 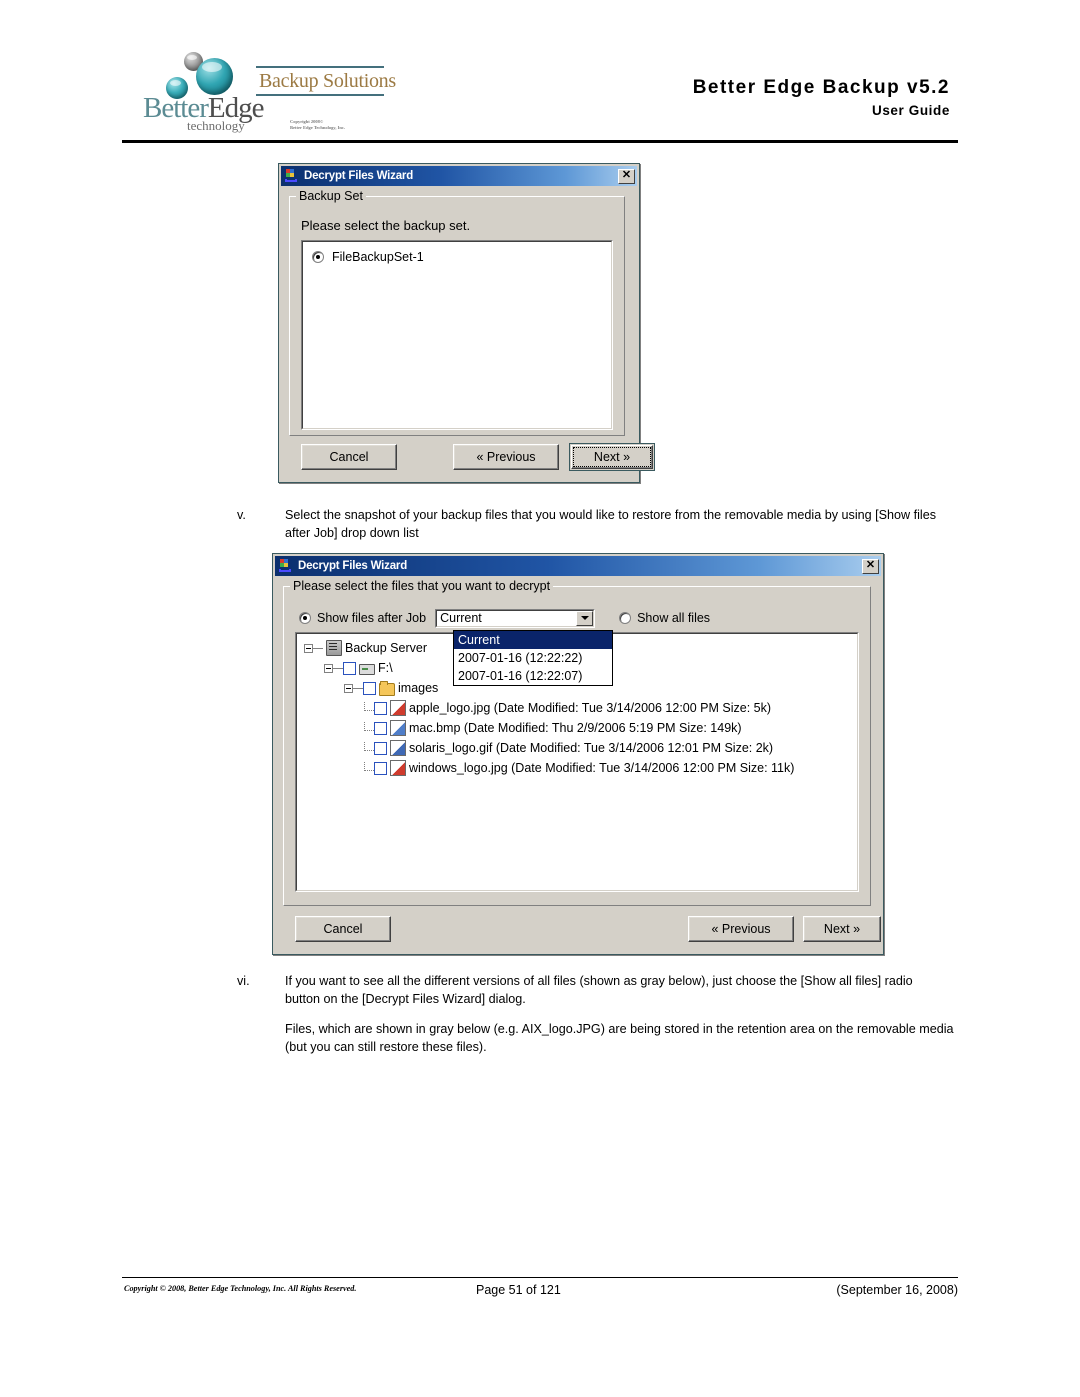 I want to click on dialog2-title: Decrypt Files Wizard, so click(x=353, y=566).